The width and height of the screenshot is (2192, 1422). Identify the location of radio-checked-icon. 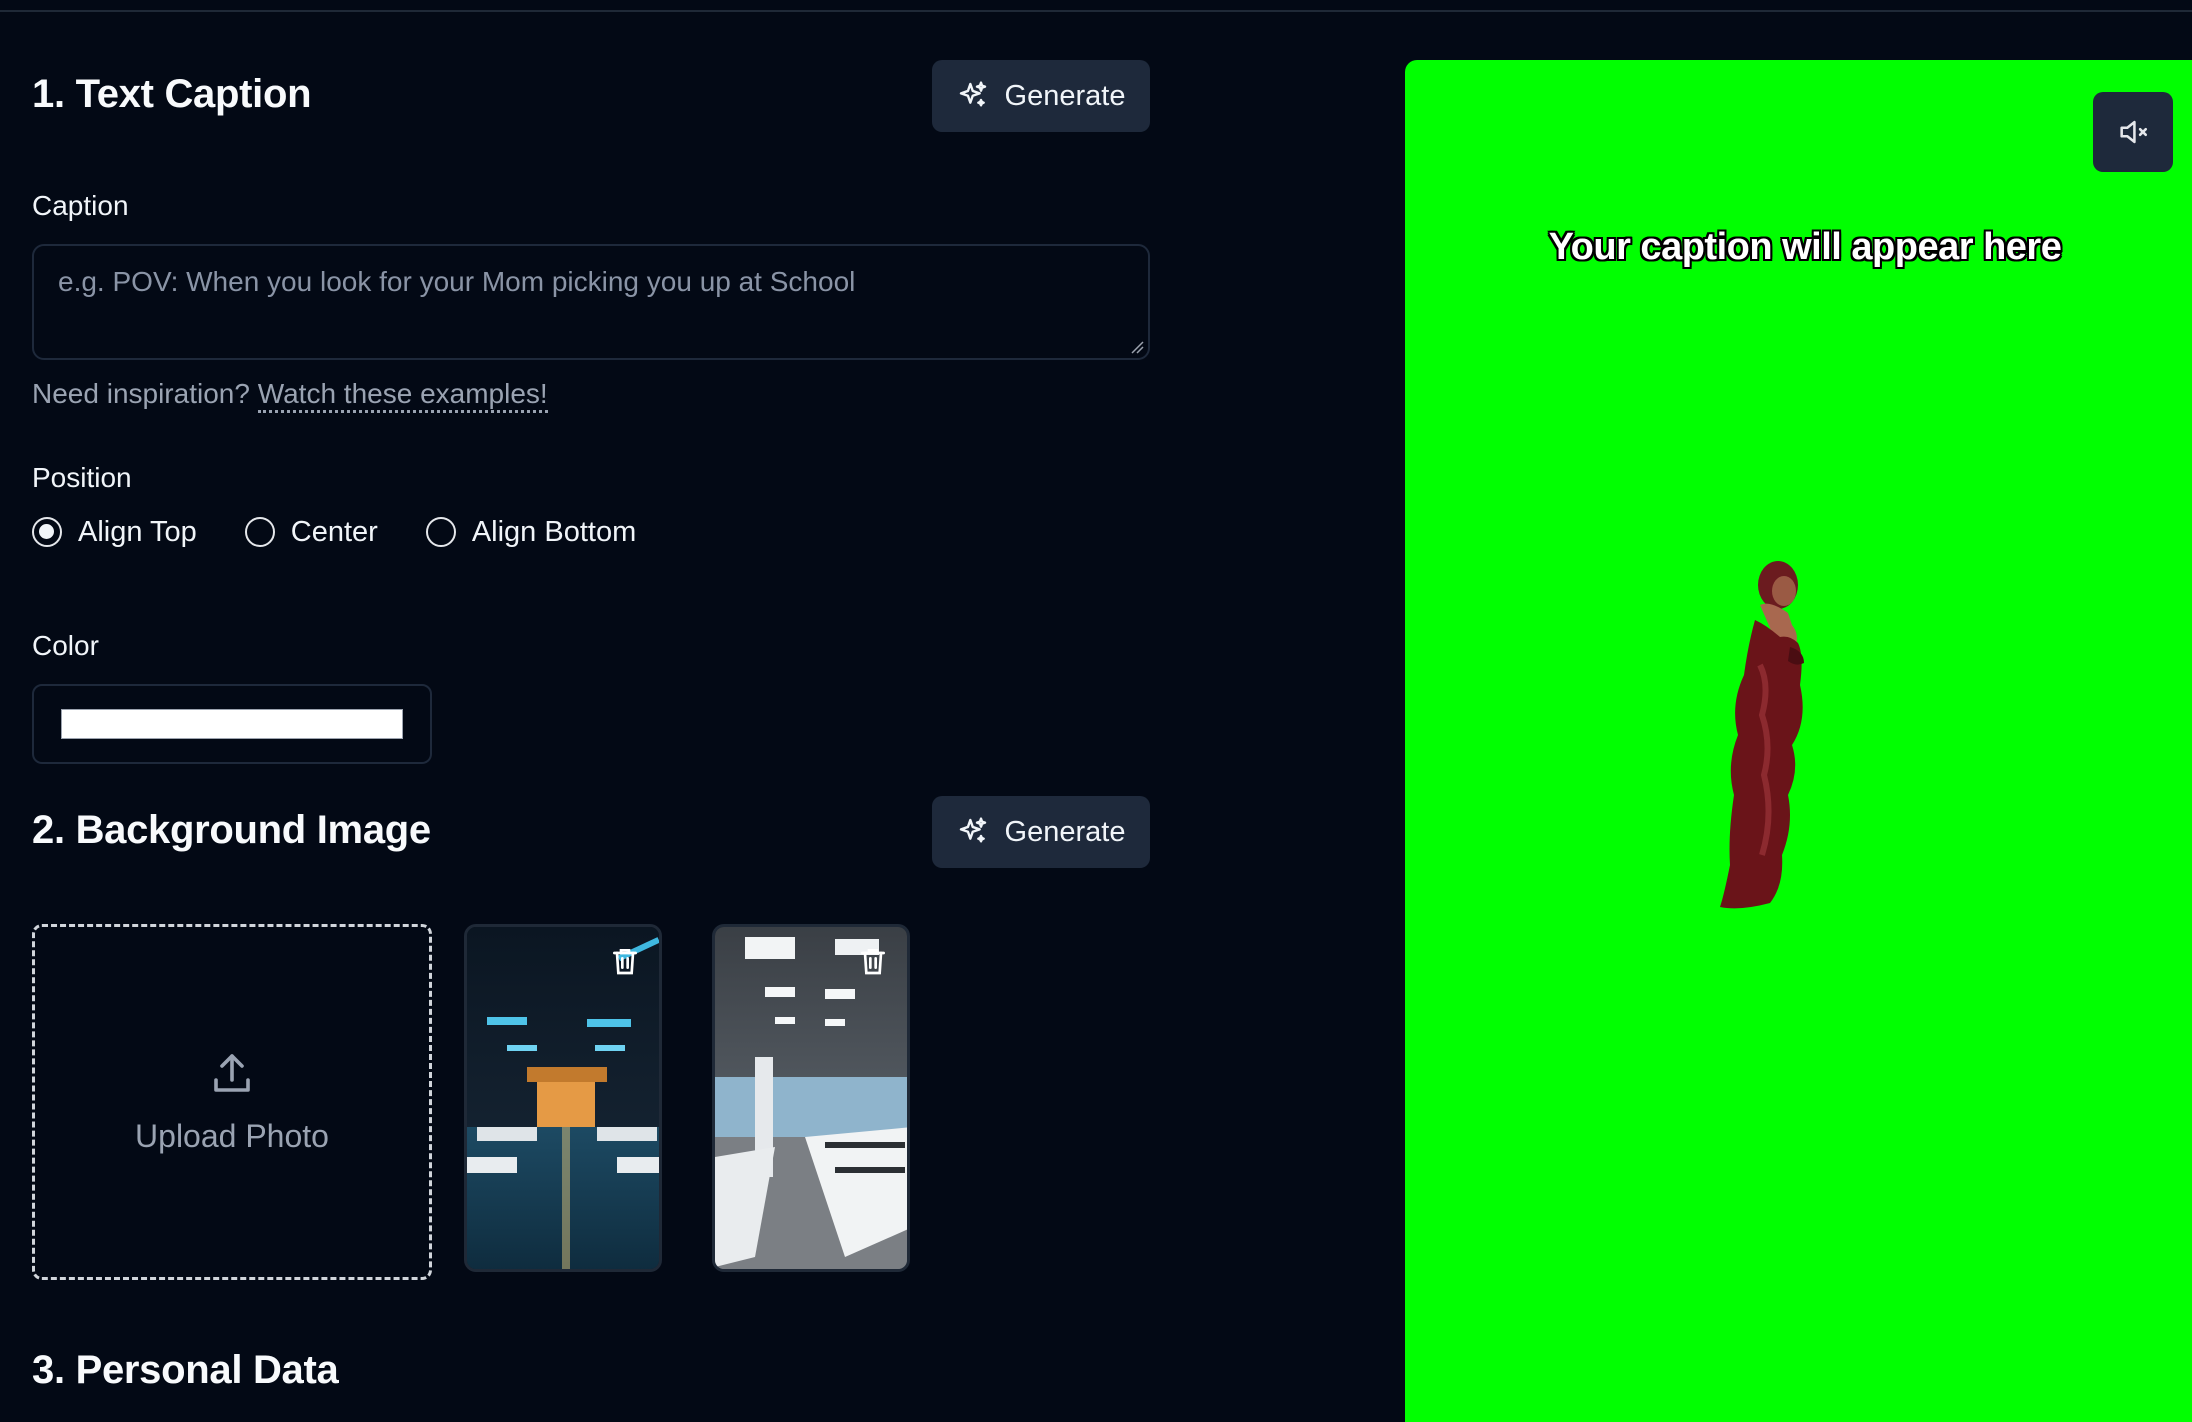
(47, 532).